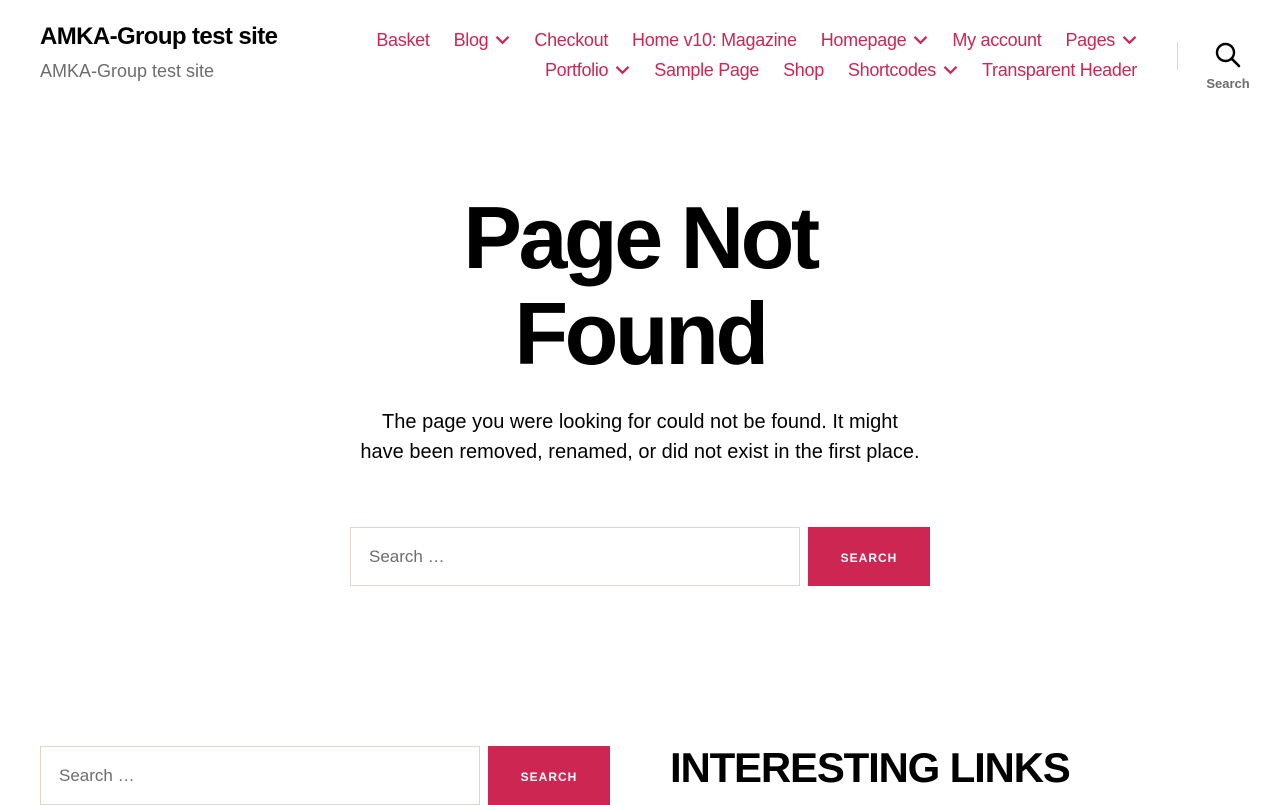  I want to click on menu-item-label: Portfolio, so click(576, 70).